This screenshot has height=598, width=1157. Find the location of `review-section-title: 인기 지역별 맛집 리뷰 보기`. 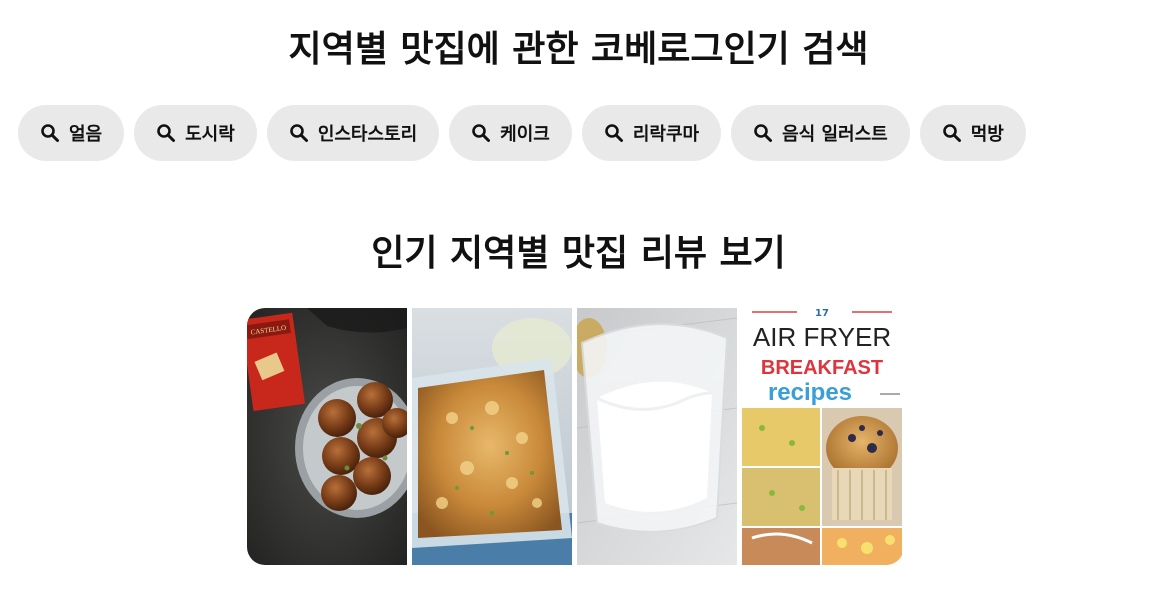

review-section-title: 인기 지역별 맛집 리뷰 보기 is located at coordinates (578, 253).